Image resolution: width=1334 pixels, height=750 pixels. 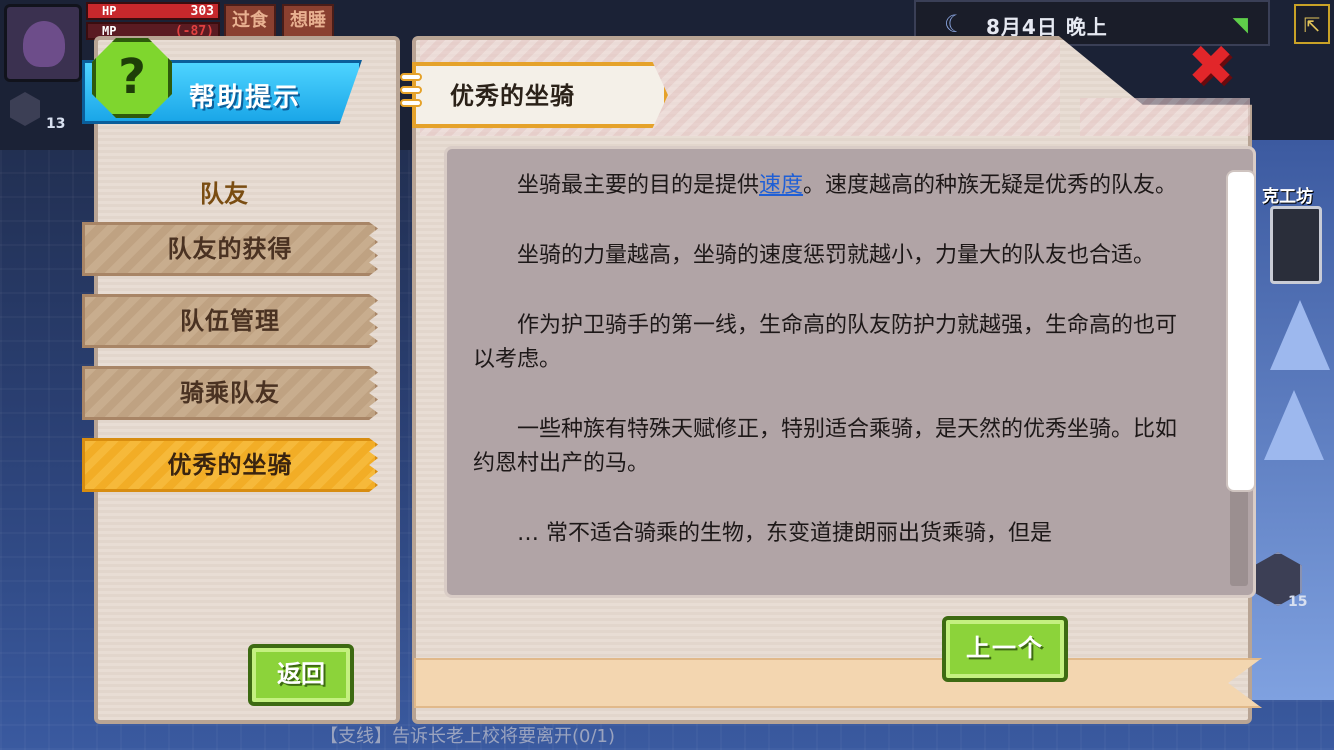 I want to click on exit-door-button: ⇱, so click(x=1312, y=24).